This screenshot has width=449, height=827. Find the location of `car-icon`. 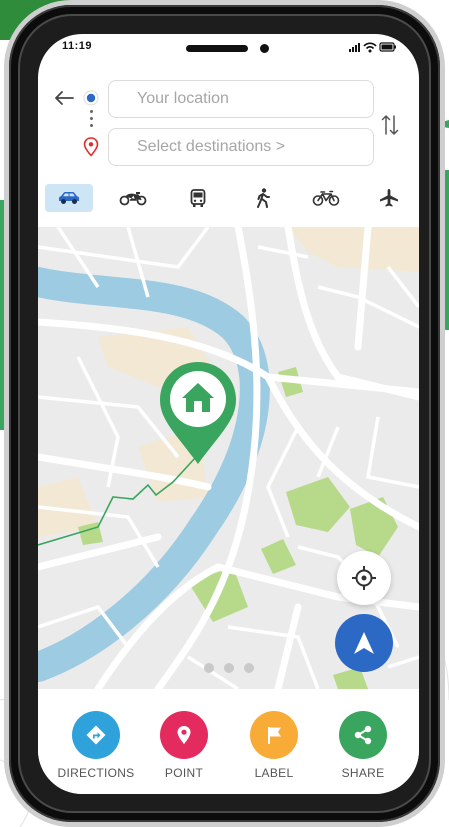

car-icon is located at coordinates (69, 198).